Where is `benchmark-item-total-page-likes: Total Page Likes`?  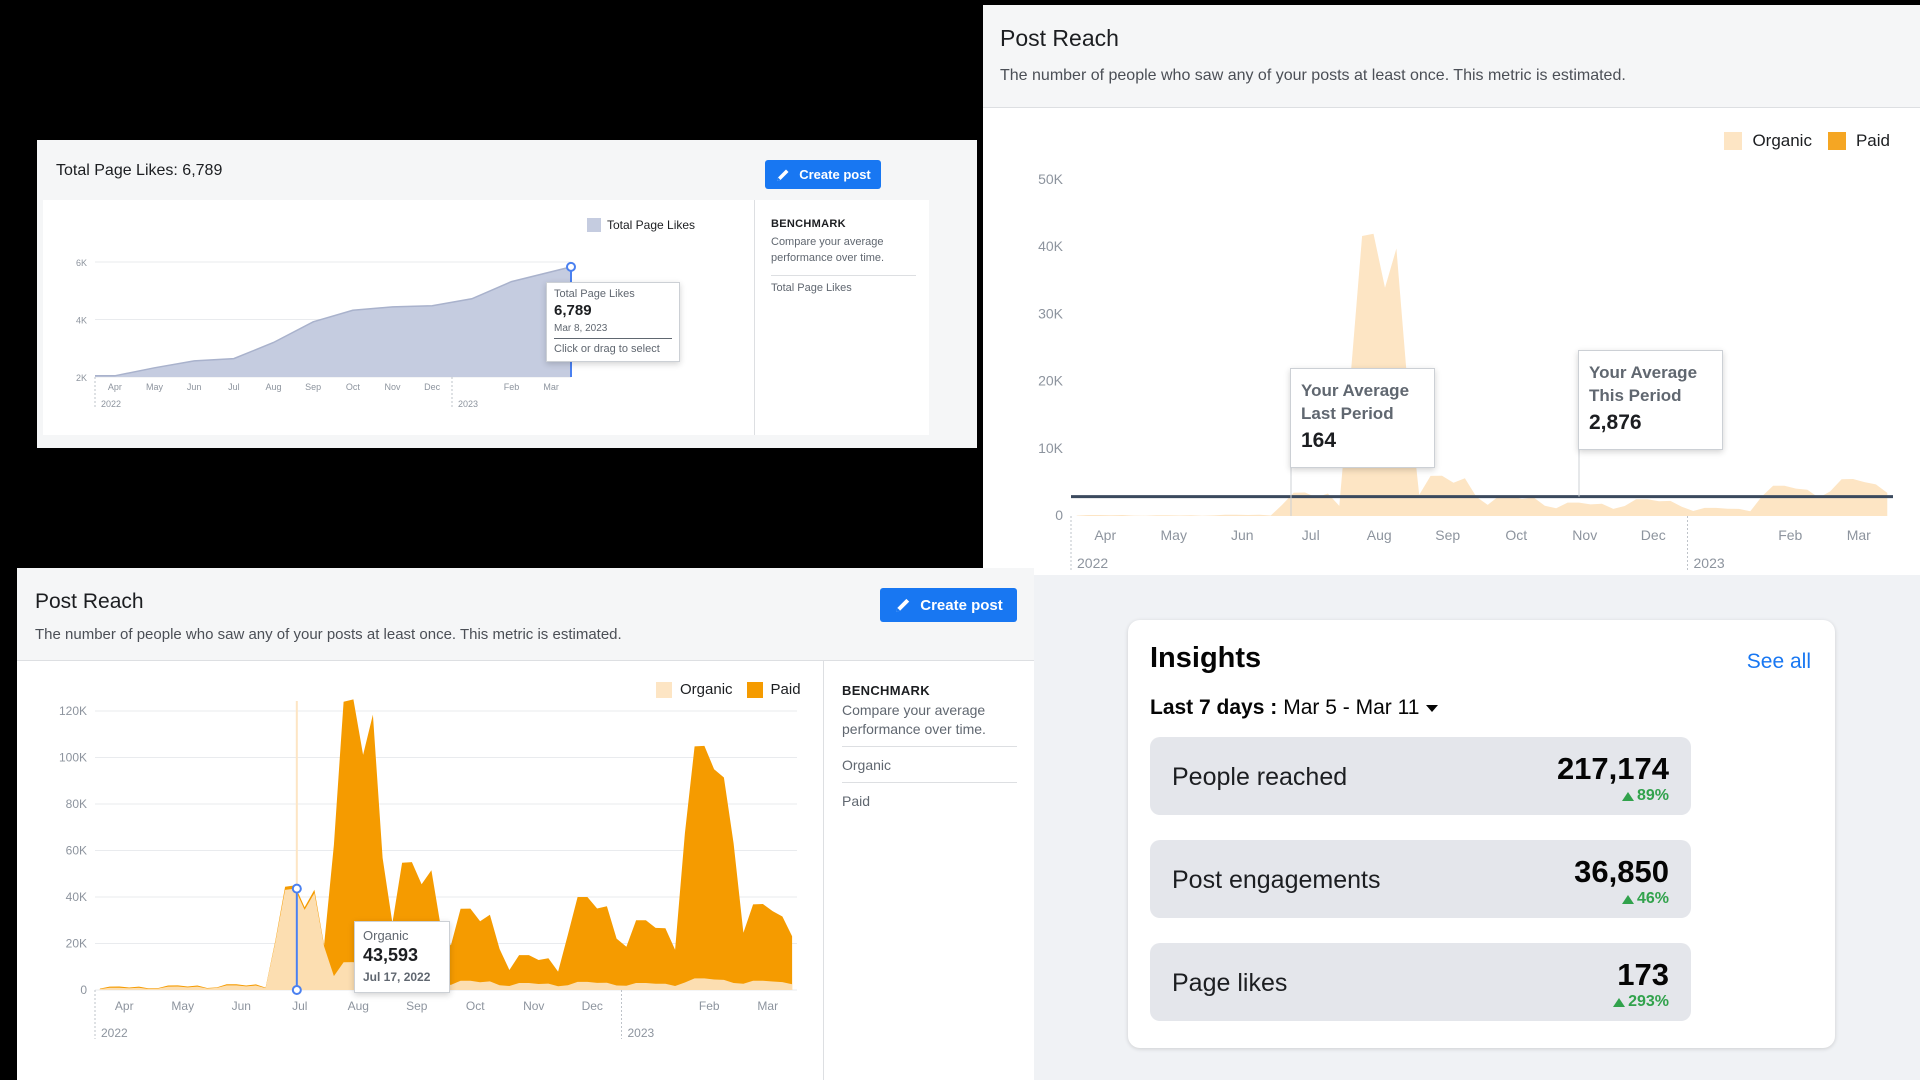
benchmark-item-total-page-likes: Total Page Likes is located at coordinates (843, 284).